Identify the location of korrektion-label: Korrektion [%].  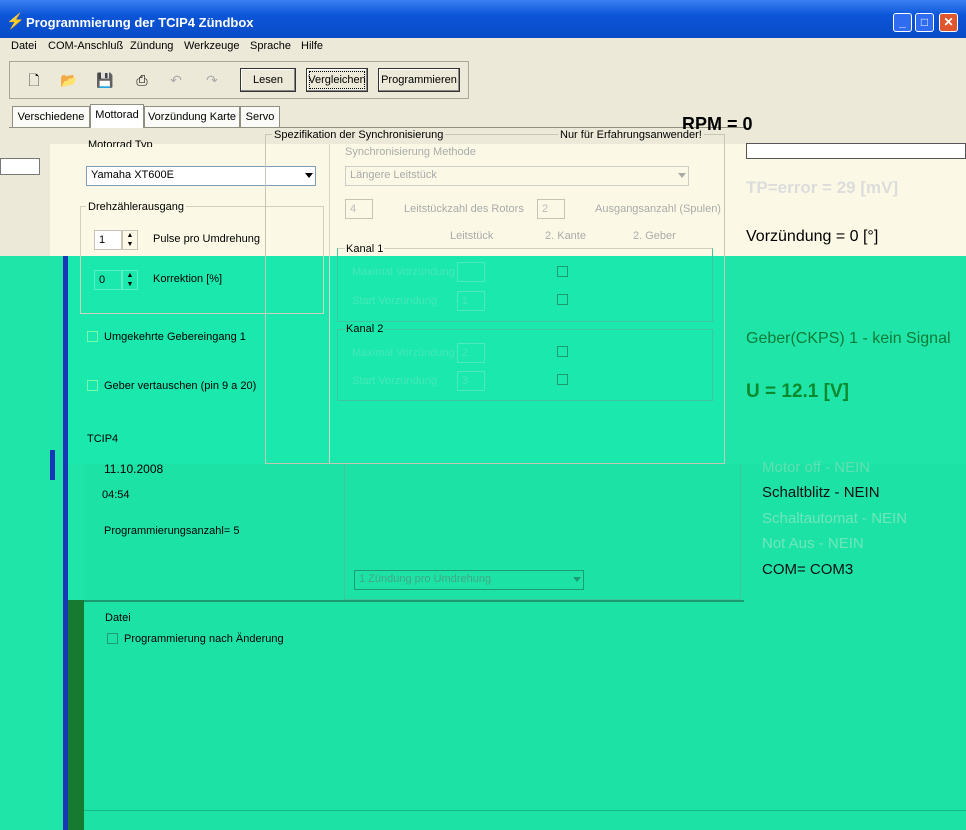
(188, 279).